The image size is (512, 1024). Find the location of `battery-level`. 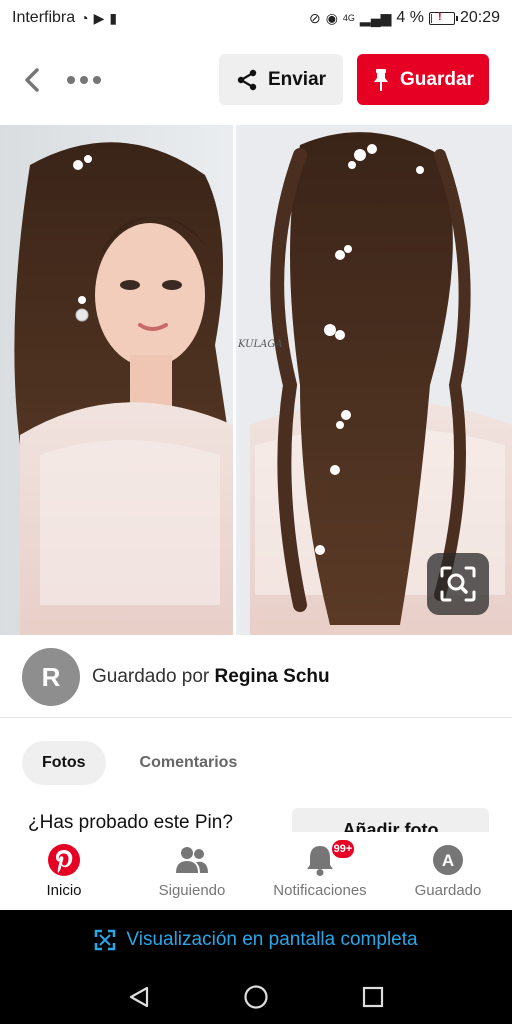

battery-level is located at coordinates (431, 18).